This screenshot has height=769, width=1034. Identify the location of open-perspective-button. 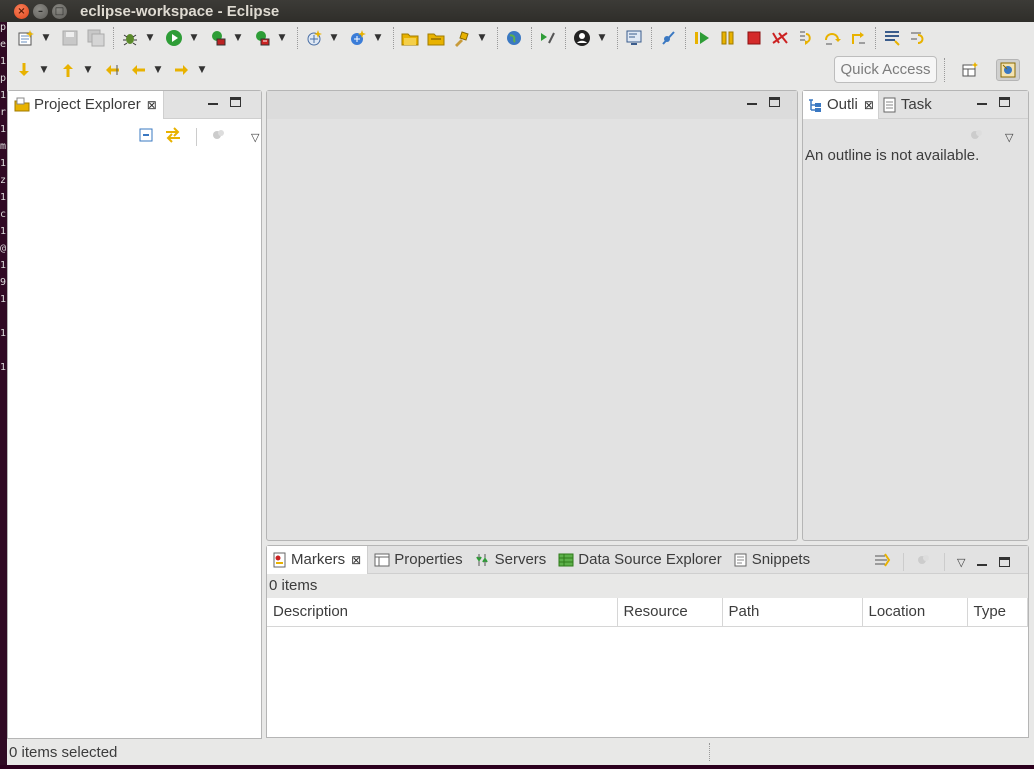
(970, 70).